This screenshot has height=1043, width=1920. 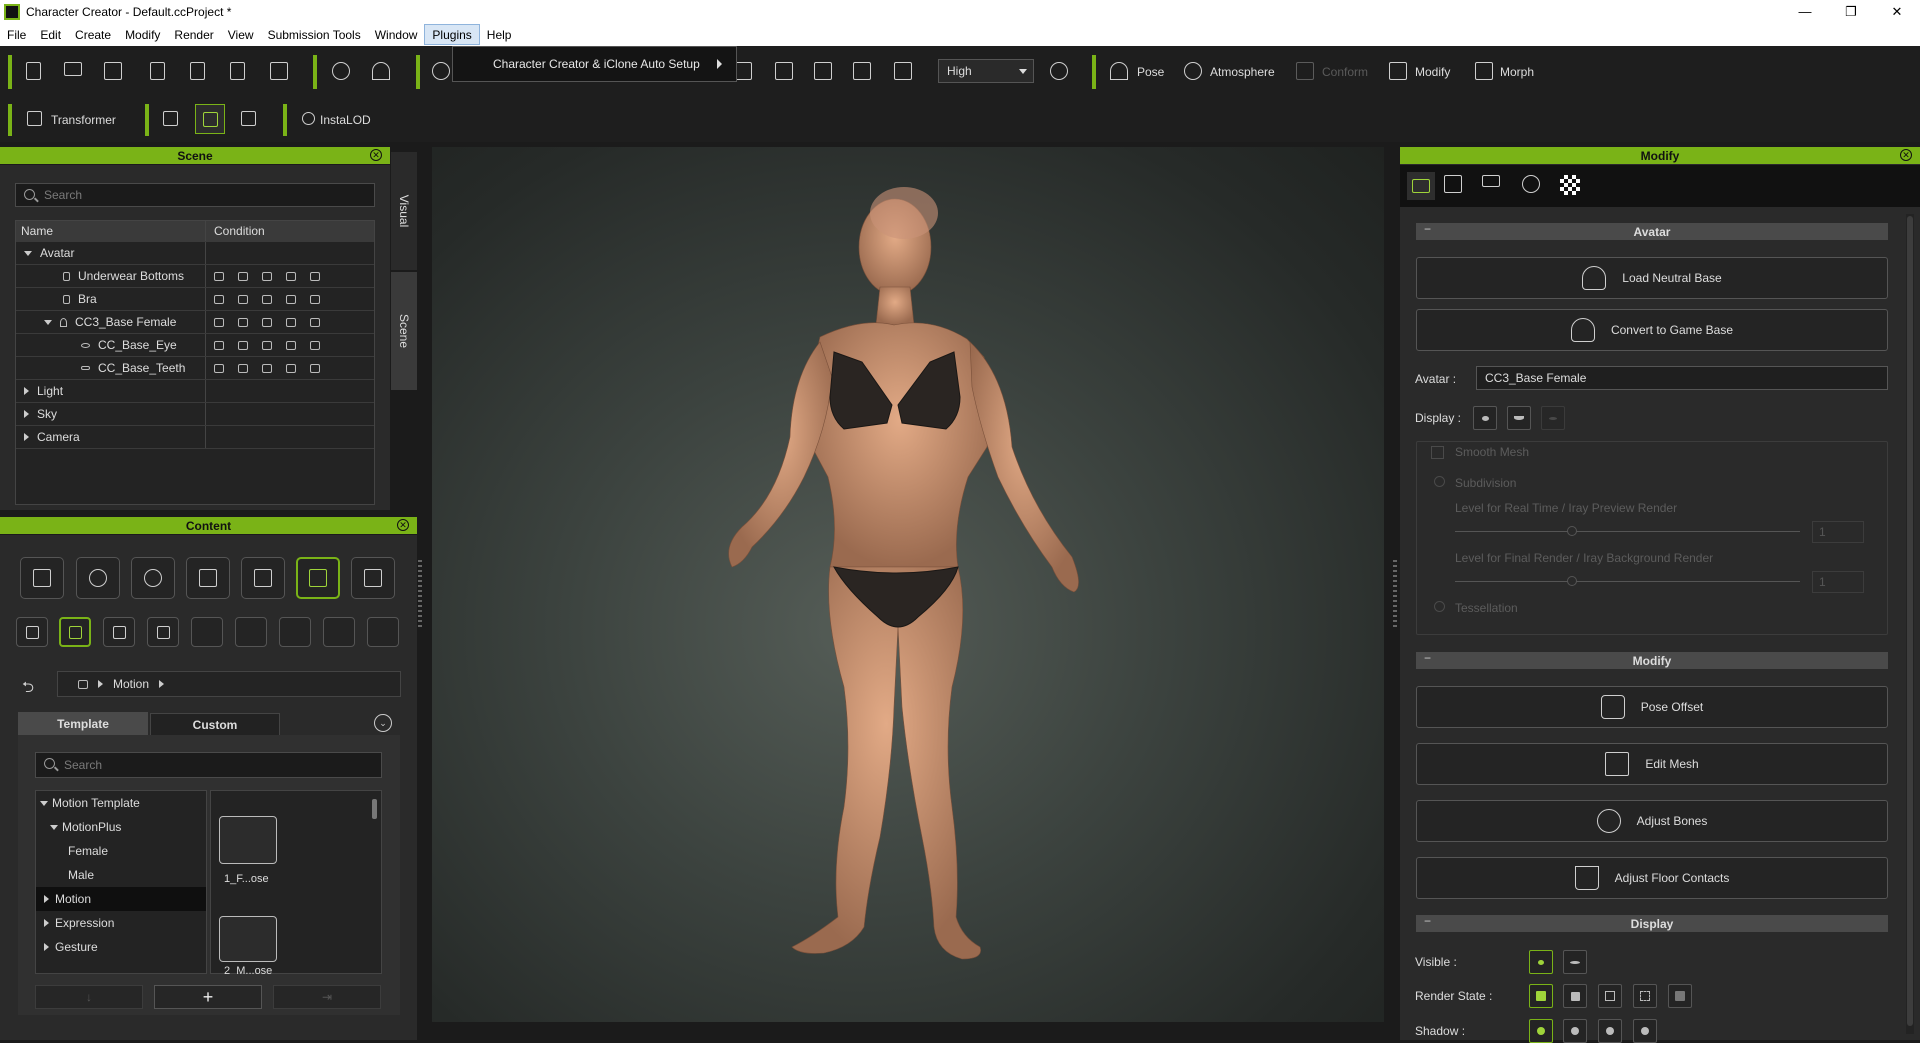 What do you see at coordinates (1682, 378) in the screenshot?
I see `avatar-name-field: CC3_Base Female` at bounding box center [1682, 378].